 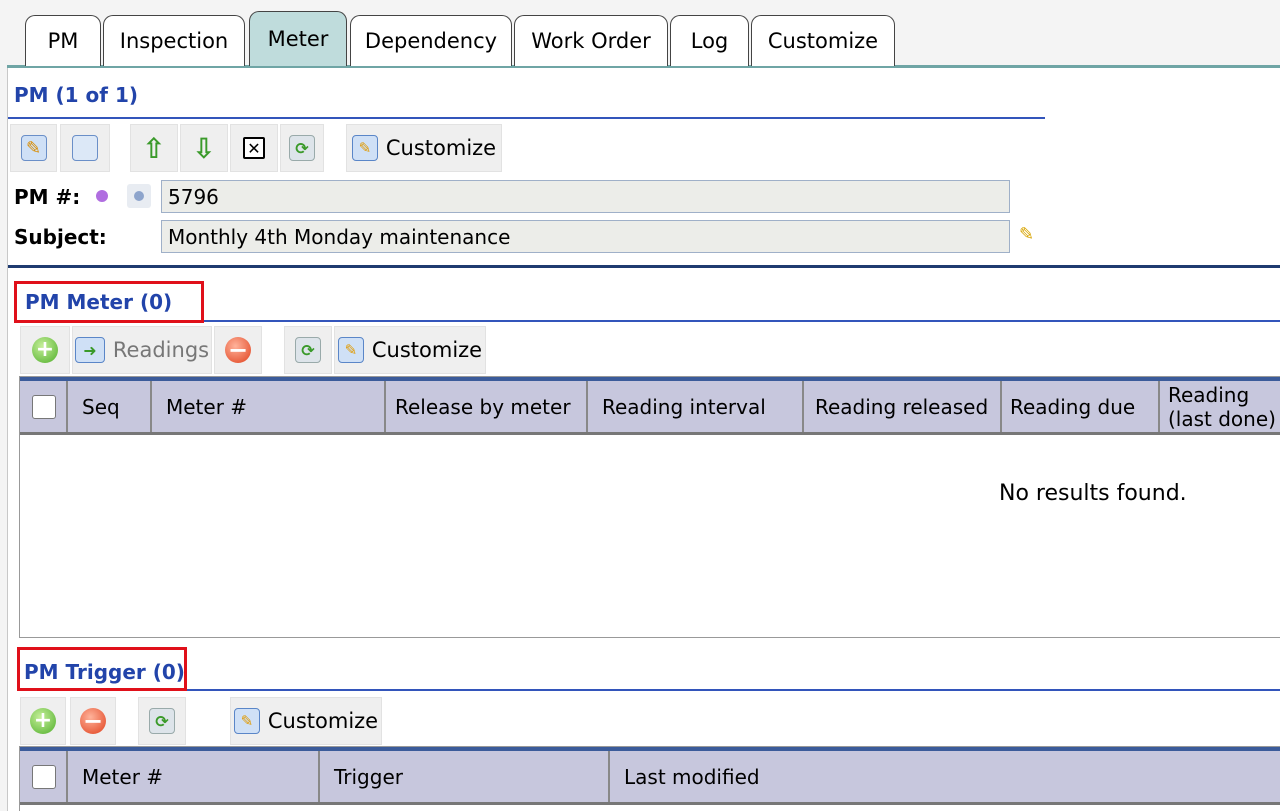 I want to click on subject-field: Monthly 4th Monday maintenance, so click(x=585, y=236).